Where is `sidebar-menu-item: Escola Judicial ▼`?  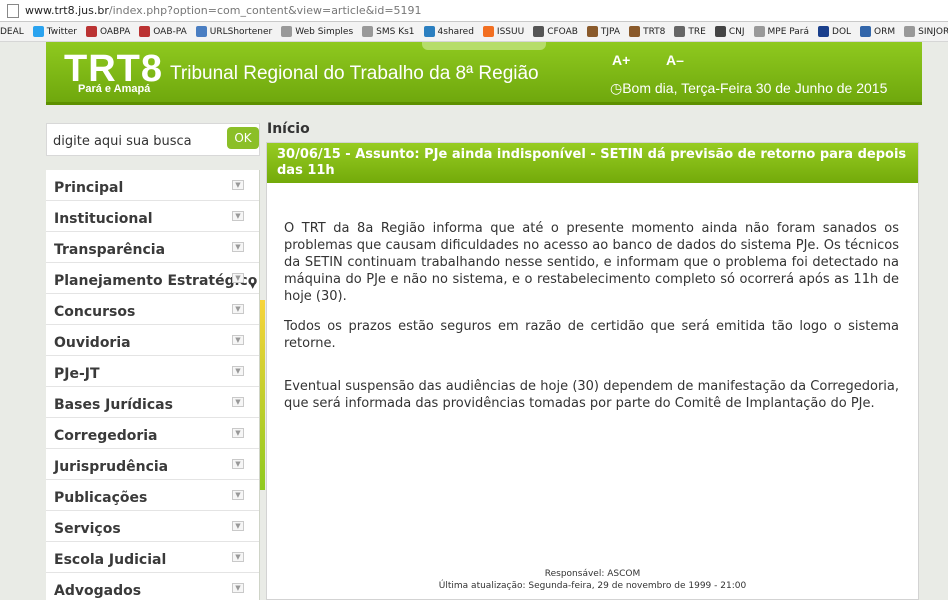 sidebar-menu-item: Escola Judicial ▼ is located at coordinates (152, 557).